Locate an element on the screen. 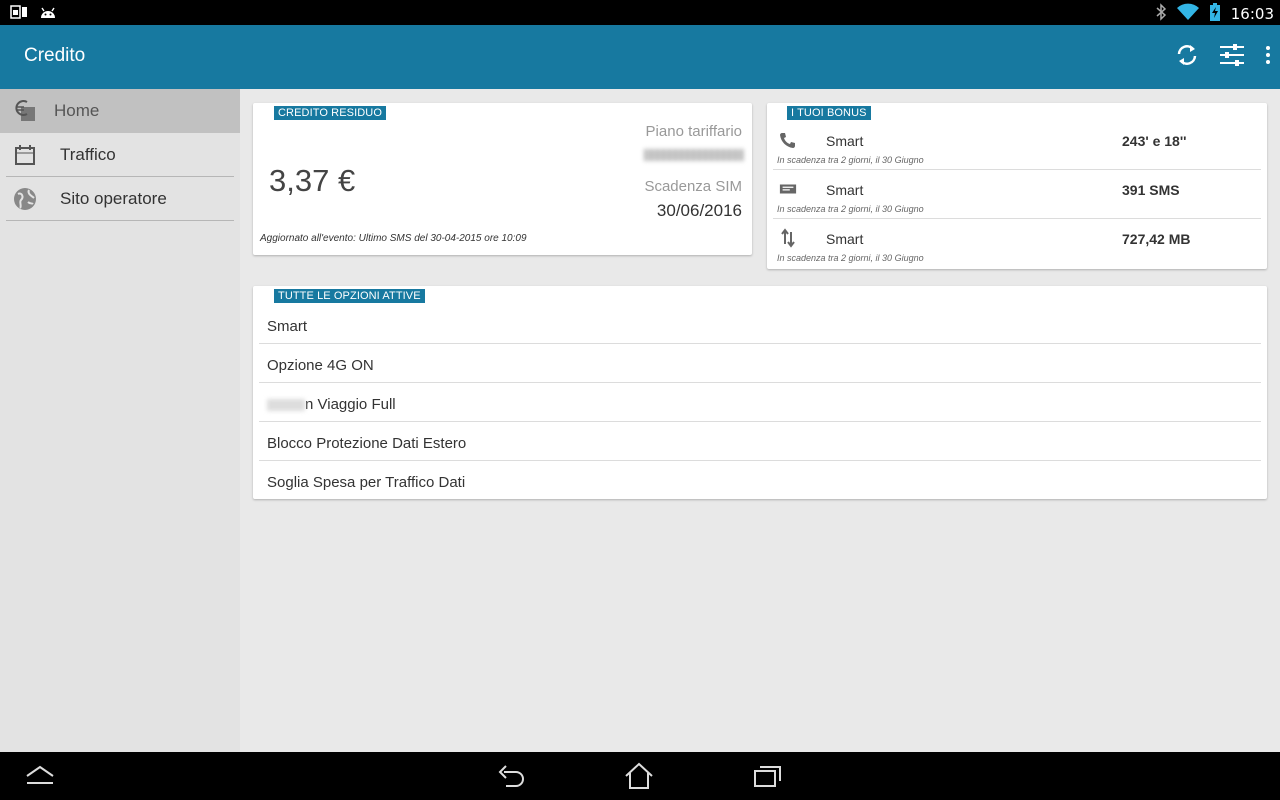  sim-expiry-date: 30/06/2016 is located at coordinates (699, 210).